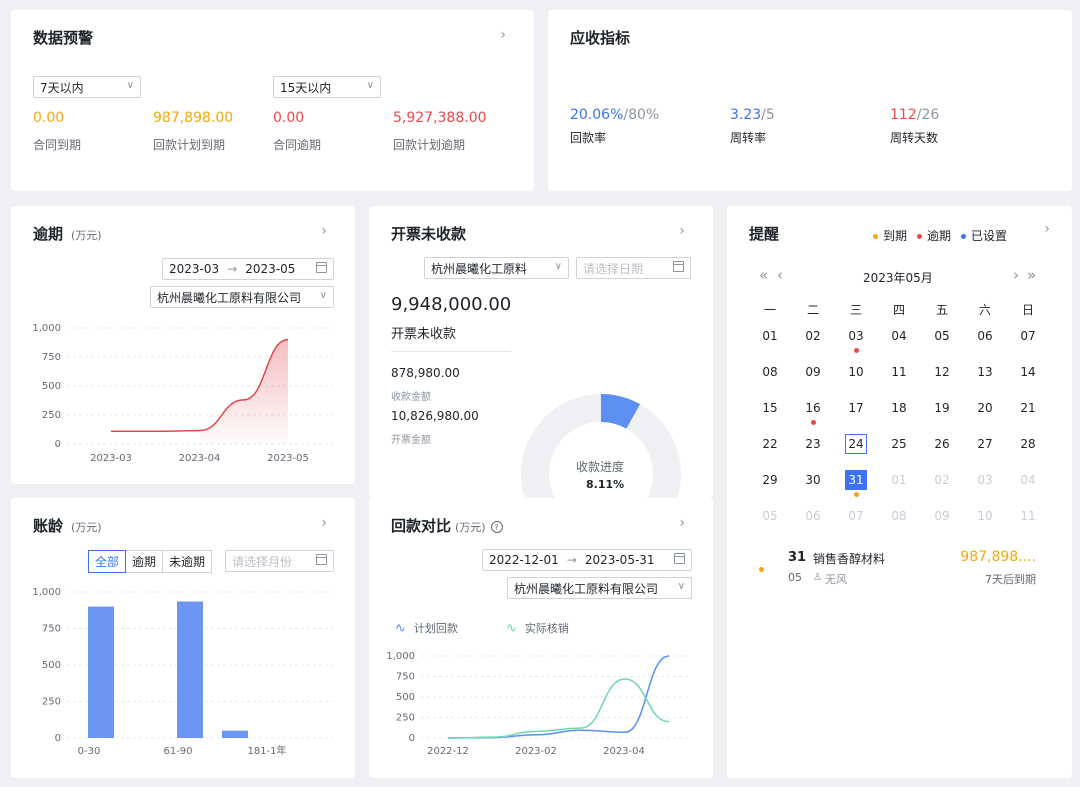 This screenshot has height=787, width=1080. What do you see at coordinates (597, 115) in the screenshot?
I see `metric-value: 20.06%` at bounding box center [597, 115].